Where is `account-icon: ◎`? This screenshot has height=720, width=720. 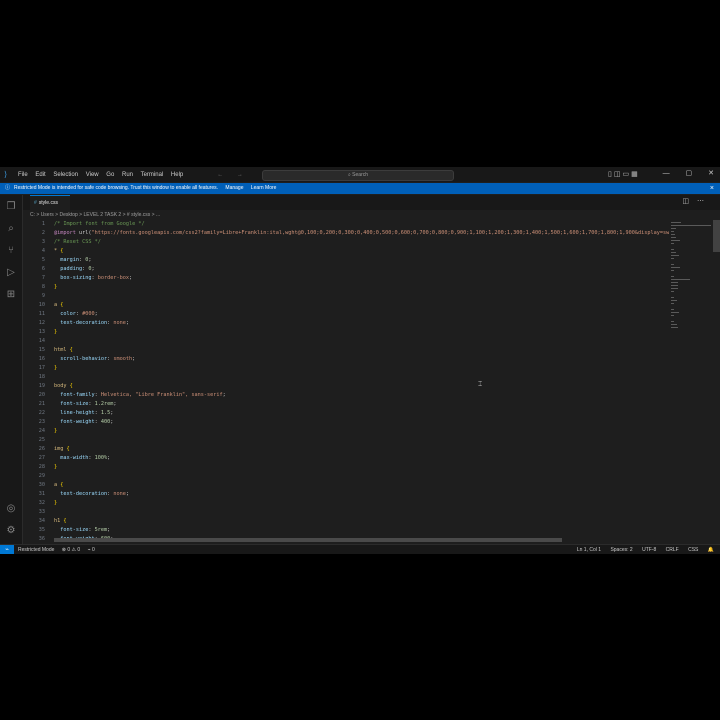 account-icon: ◎ is located at coordinates (11, 509).